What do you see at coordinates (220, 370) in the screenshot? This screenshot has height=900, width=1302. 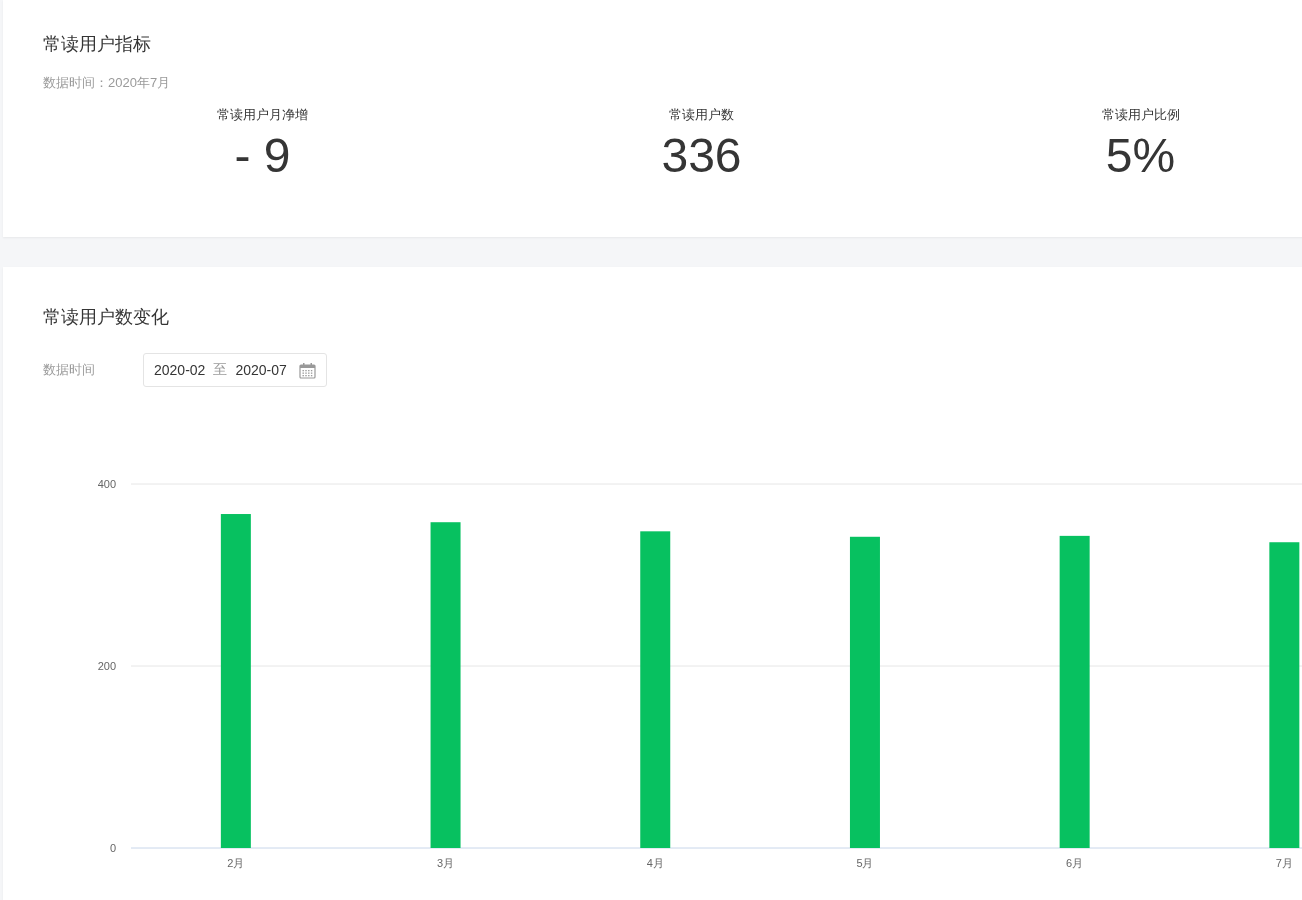 I see `range-separator: 至` at bounding box center [220, 370].